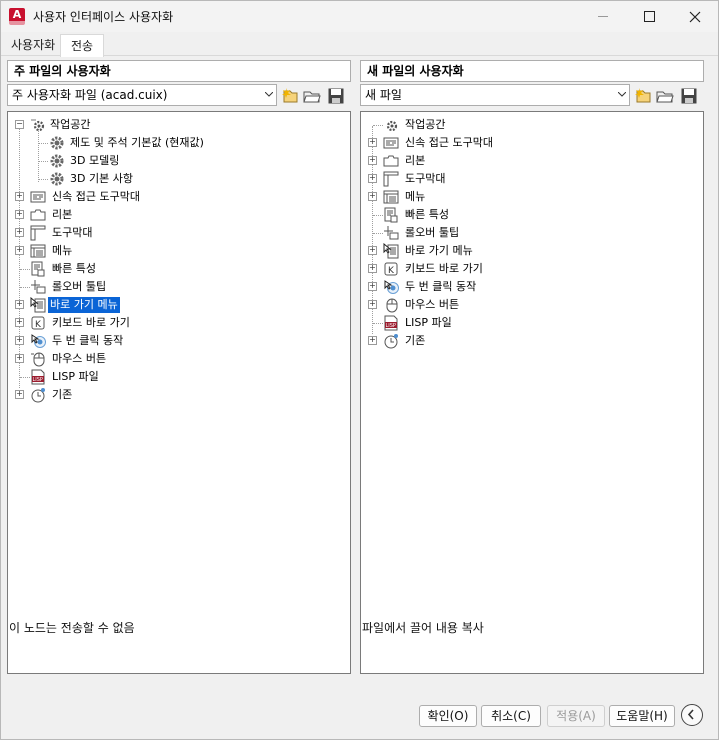 The height and width of the screenshot is (740, 719). Describe the element at coordinates (38, 395) in the screenshot. I see `legacy-clock-icon` at that location.